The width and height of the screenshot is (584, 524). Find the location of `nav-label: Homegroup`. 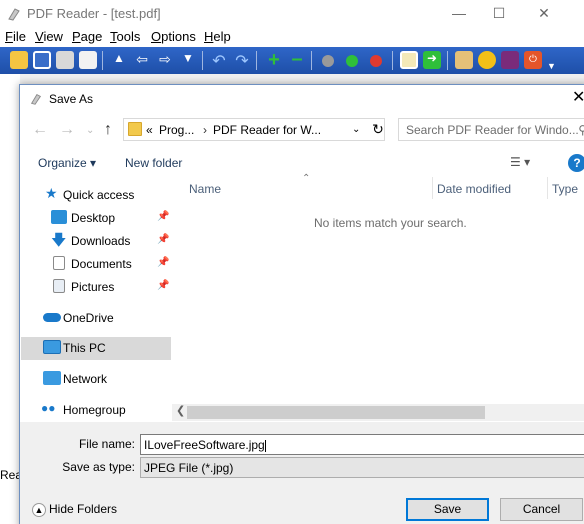

nav-label: Homegroup is located at coordinates (94, 410).